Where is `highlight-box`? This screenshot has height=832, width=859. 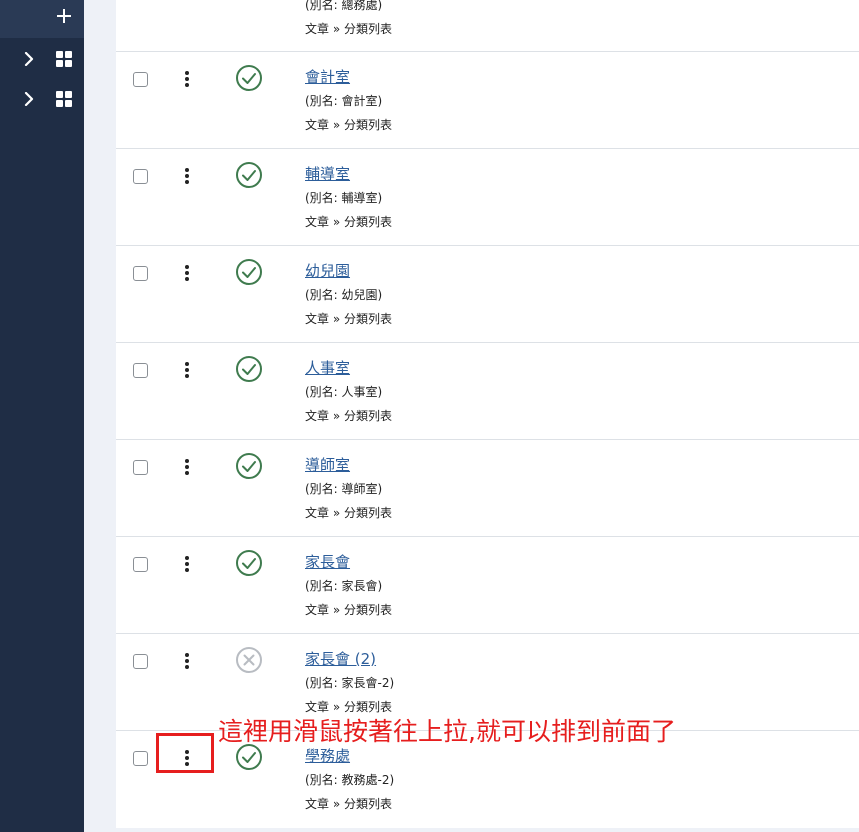 highlight-box is located at coordinates (185, 753).